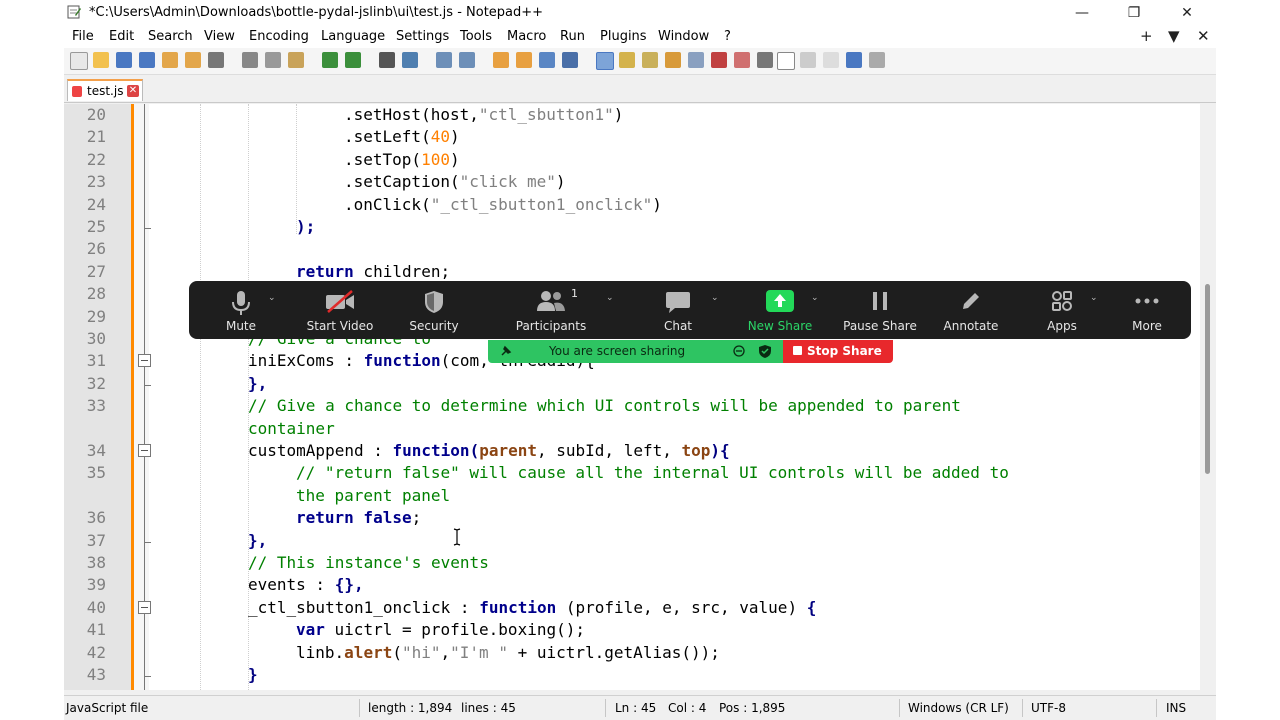 Image resolution: width=1280 pixels, height=720 pixels. I want to click on close-doc-button: ✕, so click(1203, 36).